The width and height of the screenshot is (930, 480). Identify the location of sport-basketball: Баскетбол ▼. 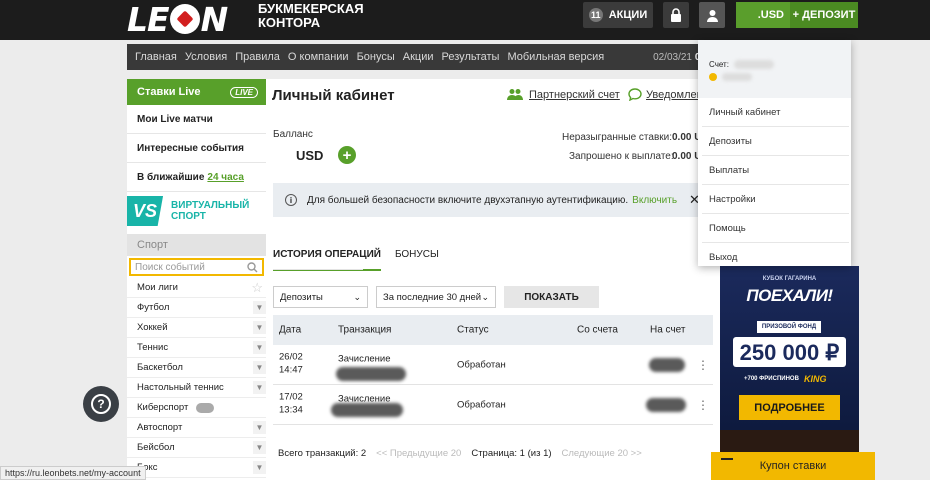
(196, 368).